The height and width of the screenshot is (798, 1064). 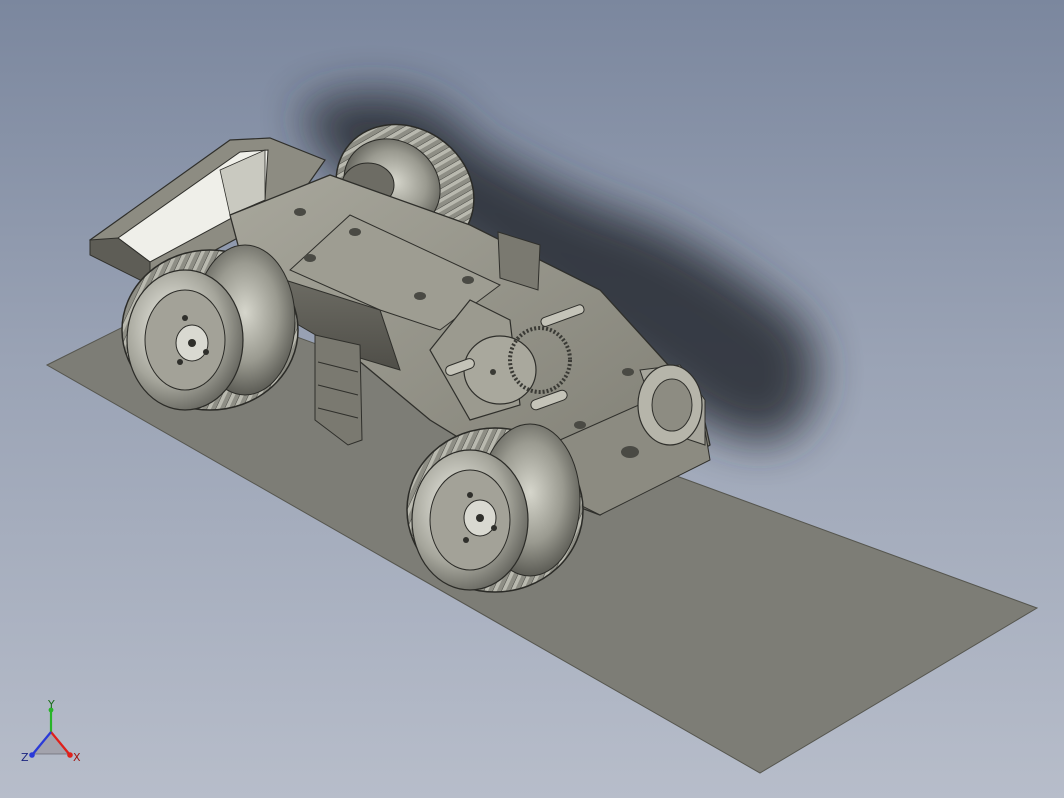 What do you see at coordinates (670, 405) in the screenshot?
I see `motor` at bounding box center [670, 405].